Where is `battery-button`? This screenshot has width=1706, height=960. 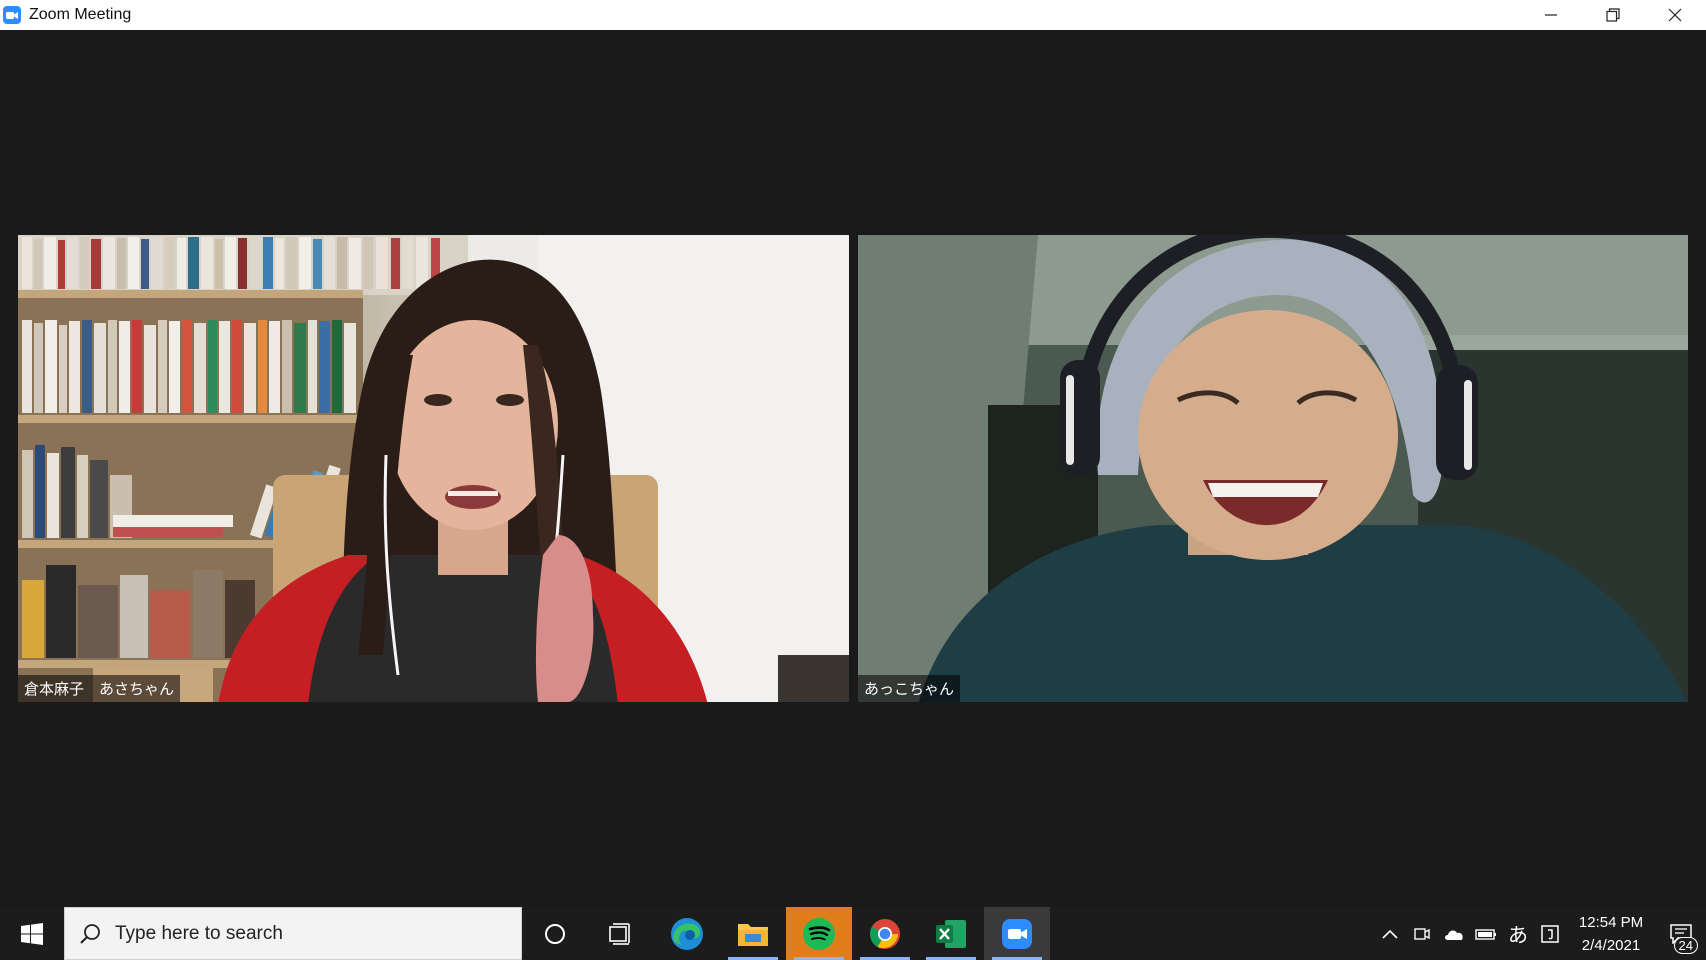
battery-button is located at coordinates (1486, 933).